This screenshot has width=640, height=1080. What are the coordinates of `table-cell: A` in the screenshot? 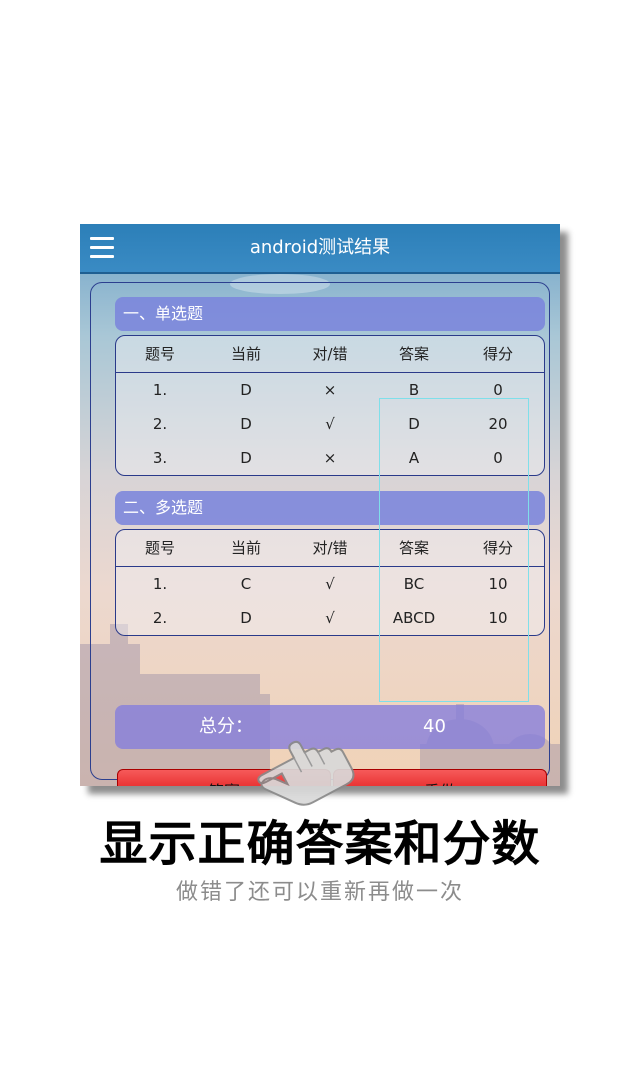 It's located at (414, 458).